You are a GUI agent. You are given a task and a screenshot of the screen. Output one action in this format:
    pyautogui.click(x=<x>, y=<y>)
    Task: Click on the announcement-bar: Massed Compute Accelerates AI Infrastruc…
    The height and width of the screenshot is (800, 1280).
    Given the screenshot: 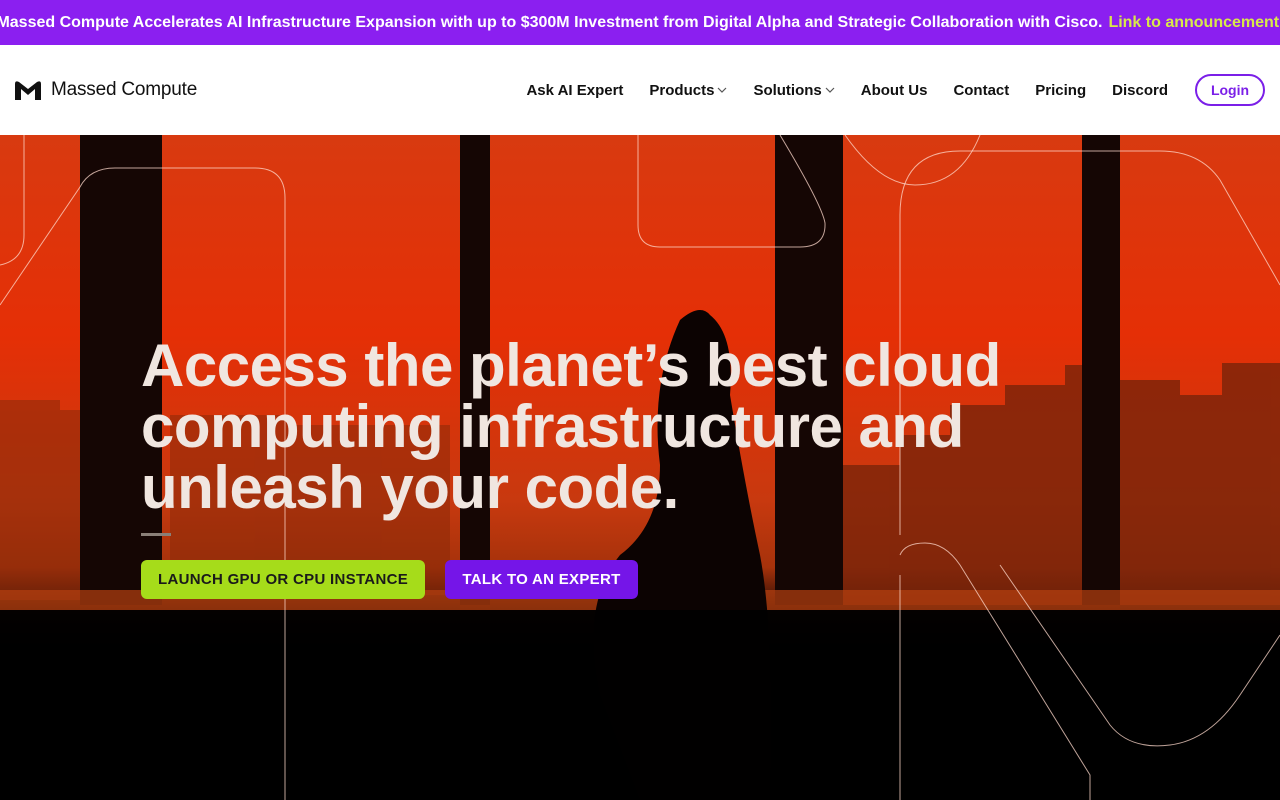 What is the action you would take?
    pyautogui.click(x=640, y=22)
    